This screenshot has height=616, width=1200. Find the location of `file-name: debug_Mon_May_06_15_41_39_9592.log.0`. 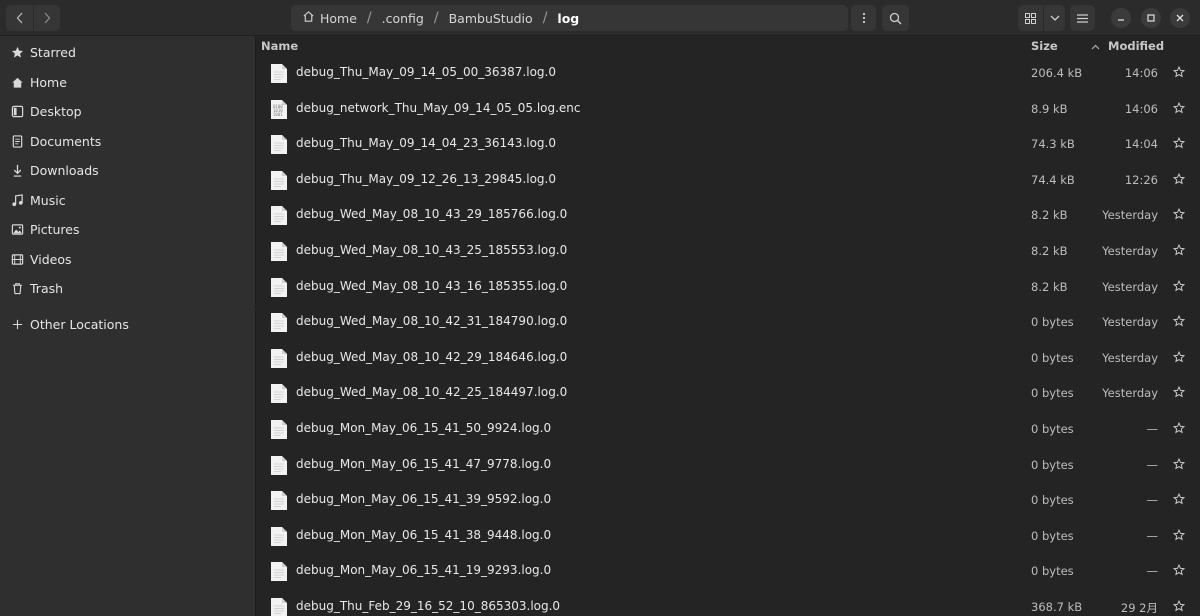

file-name: debug_Mon_May_06_15_41_39_9592.log.0 is located at coordinates (424, 499).